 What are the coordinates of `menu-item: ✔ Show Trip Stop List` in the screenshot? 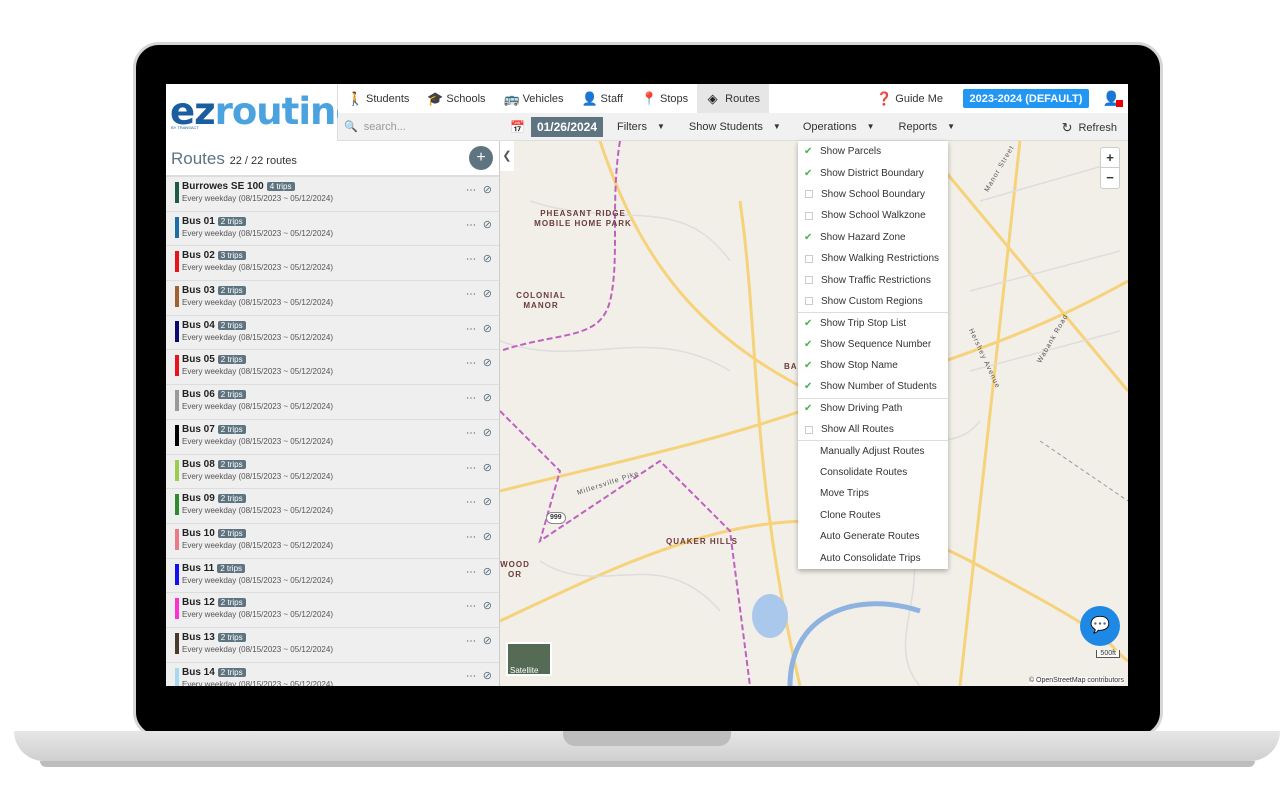 It's located at (873, 322).